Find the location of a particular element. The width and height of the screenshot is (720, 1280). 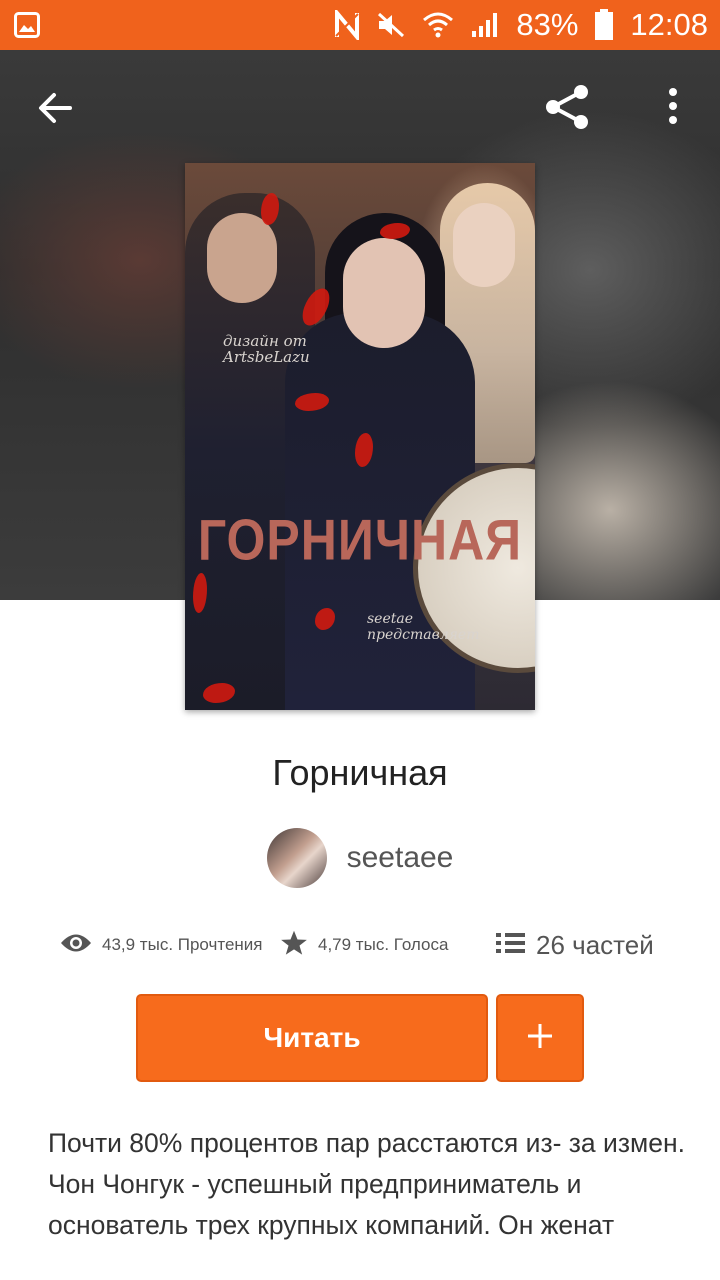

cover-title: ГОРНИЧНАЯ is located at coordinates (360, 540).